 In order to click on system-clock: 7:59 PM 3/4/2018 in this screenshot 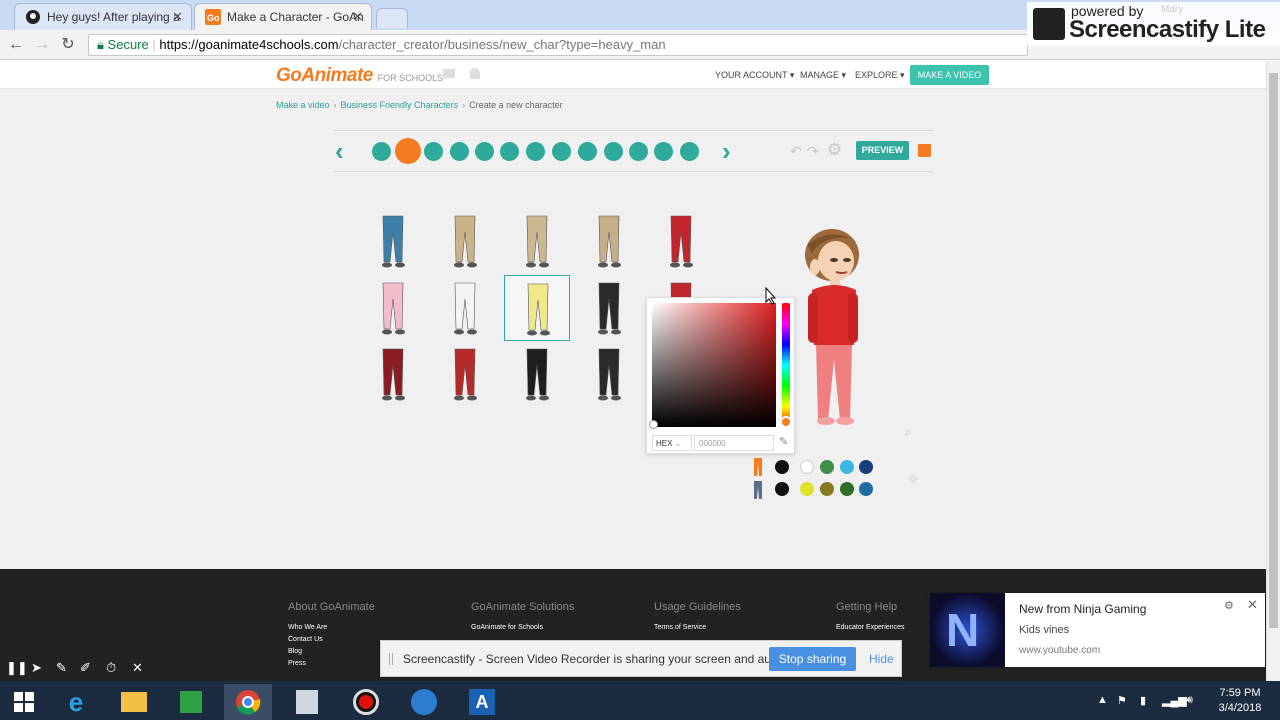, I will do `click(1240, 701)`.